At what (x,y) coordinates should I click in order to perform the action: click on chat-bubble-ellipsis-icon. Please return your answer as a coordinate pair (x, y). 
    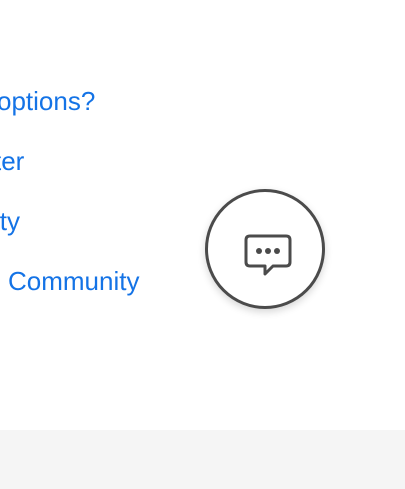
    Looking at the image, I should click on (268, 256).